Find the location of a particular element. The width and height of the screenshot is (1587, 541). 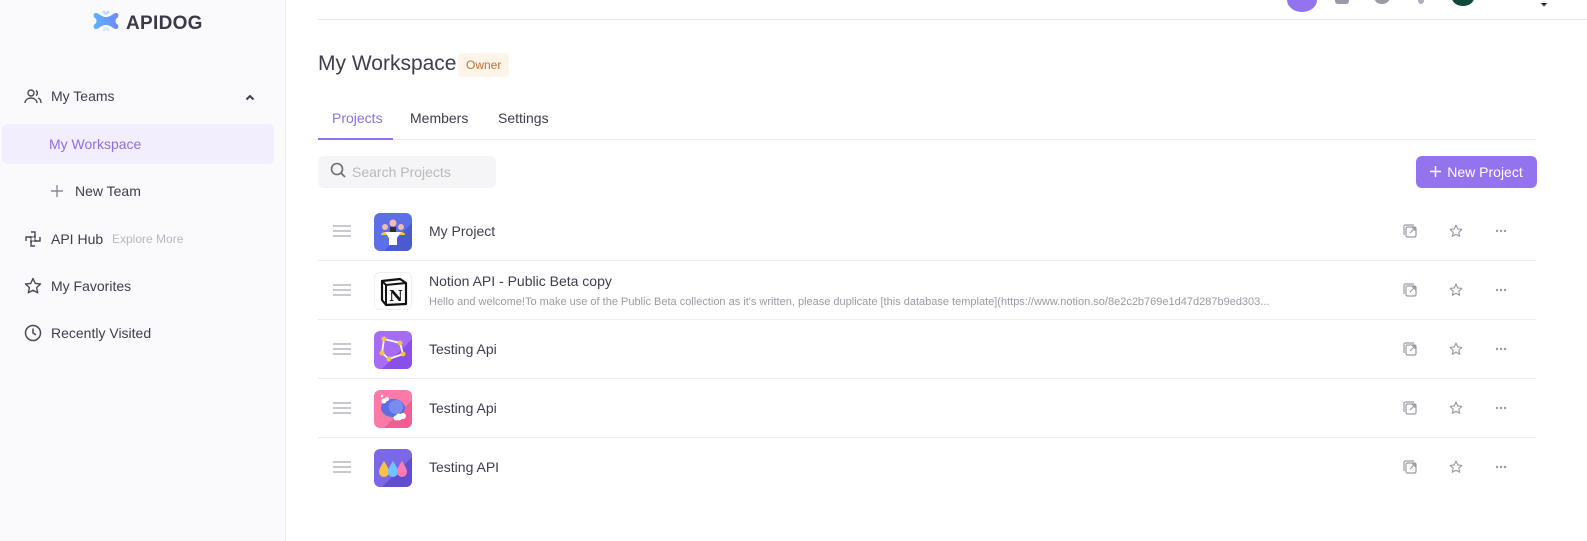

new-project-button: New Project is located at coordinates (1476, 172).